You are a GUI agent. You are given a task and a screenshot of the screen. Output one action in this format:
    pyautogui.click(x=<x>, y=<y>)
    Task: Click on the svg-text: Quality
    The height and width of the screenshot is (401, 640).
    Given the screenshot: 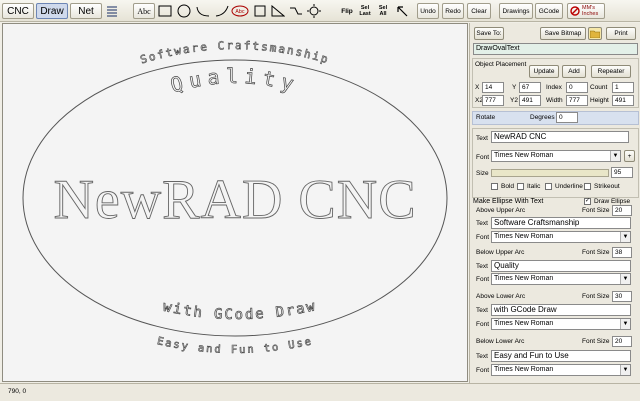 What is the action you would take?
    pyautogui.click(x=235, y=80)
    